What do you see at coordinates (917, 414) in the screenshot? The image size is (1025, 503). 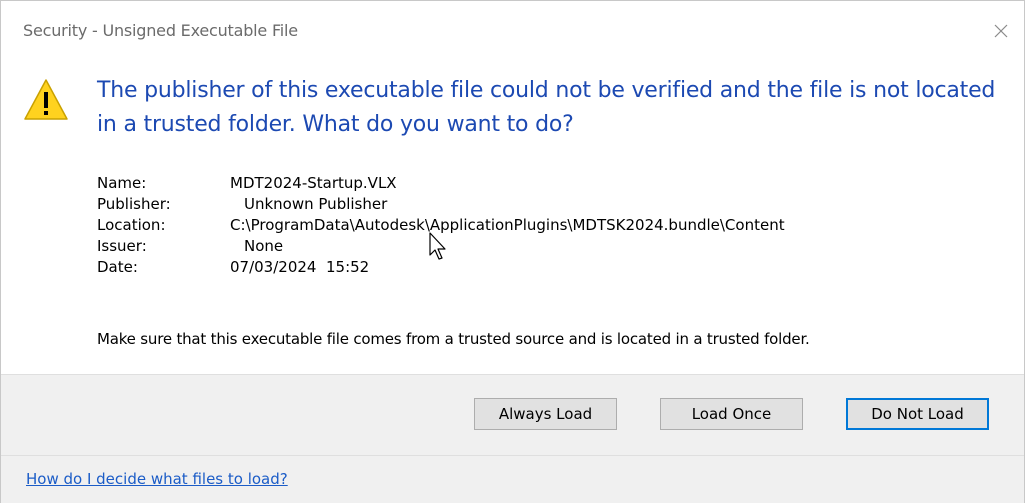 I see `do-not-load-button: Do Not Load` at bounding box center [917, 414].